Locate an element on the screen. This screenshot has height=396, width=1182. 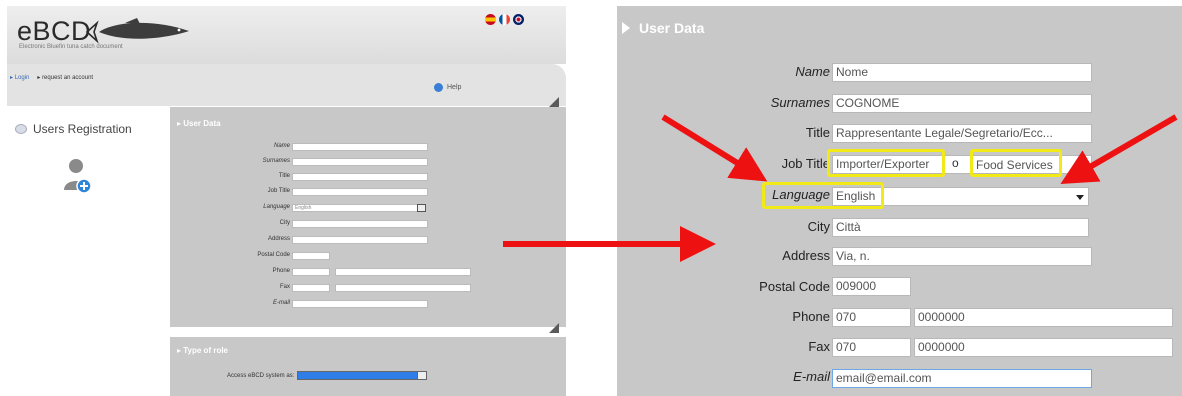
panel-title: ▸ User Data is located at coordinates (199, 123).